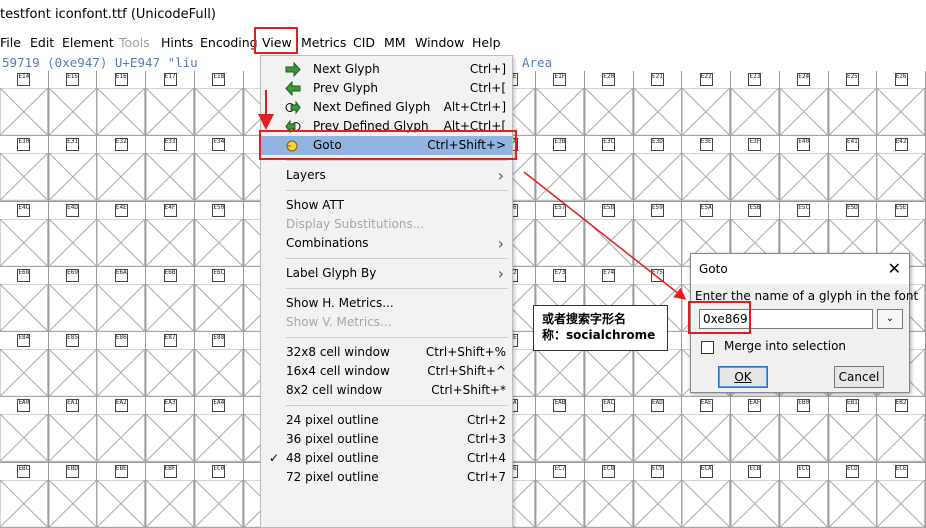 The width and height of the screenshot is (926, 528). Describe the element at coordinates (859, 377) in the screenshot. I see `cancel-button: Cancel` at that location.